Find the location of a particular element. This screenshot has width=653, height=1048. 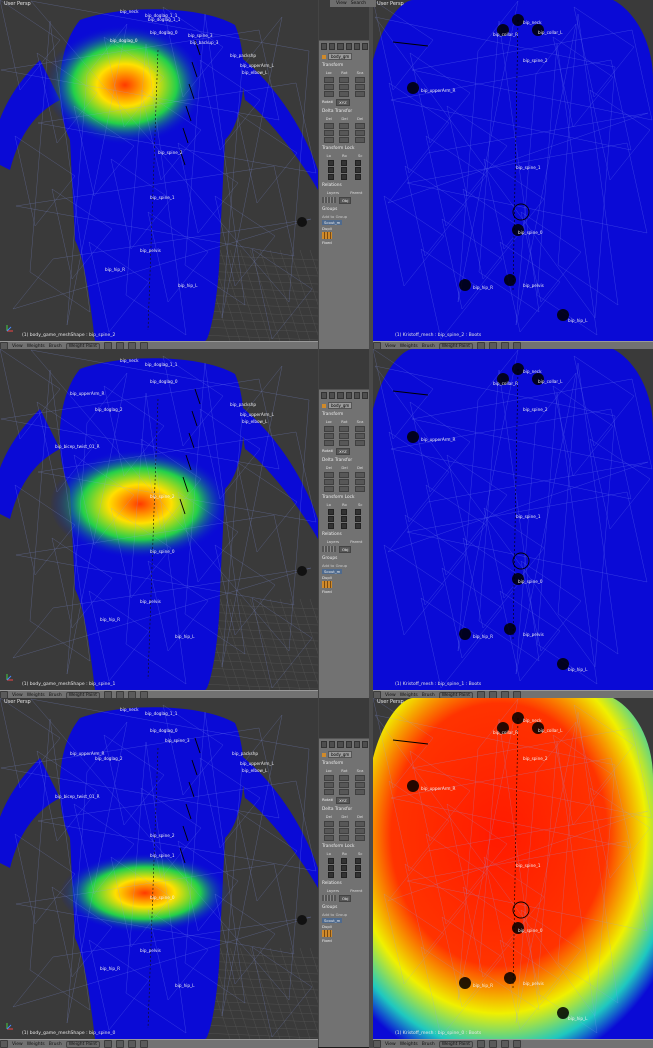

search-menu: Search is located at coordinates (358, 3).